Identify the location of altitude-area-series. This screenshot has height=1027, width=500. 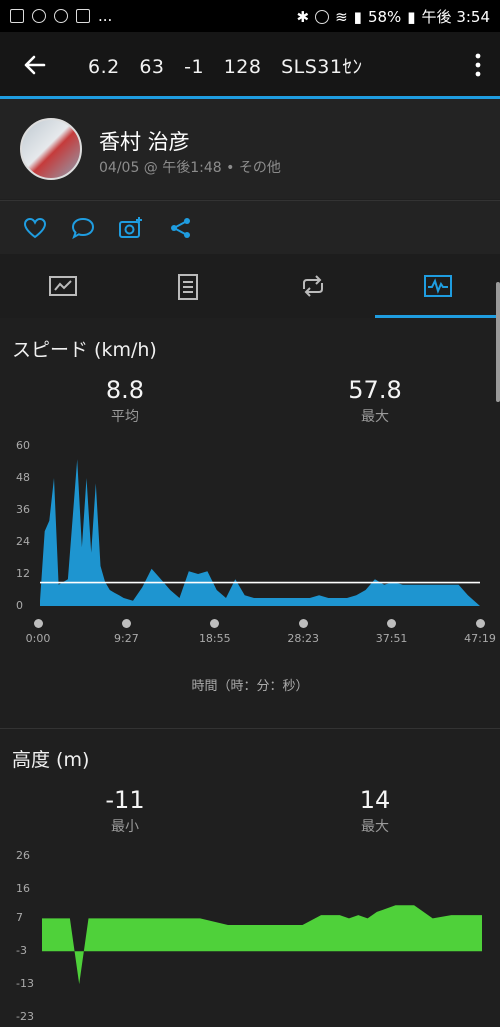
(262, 945).